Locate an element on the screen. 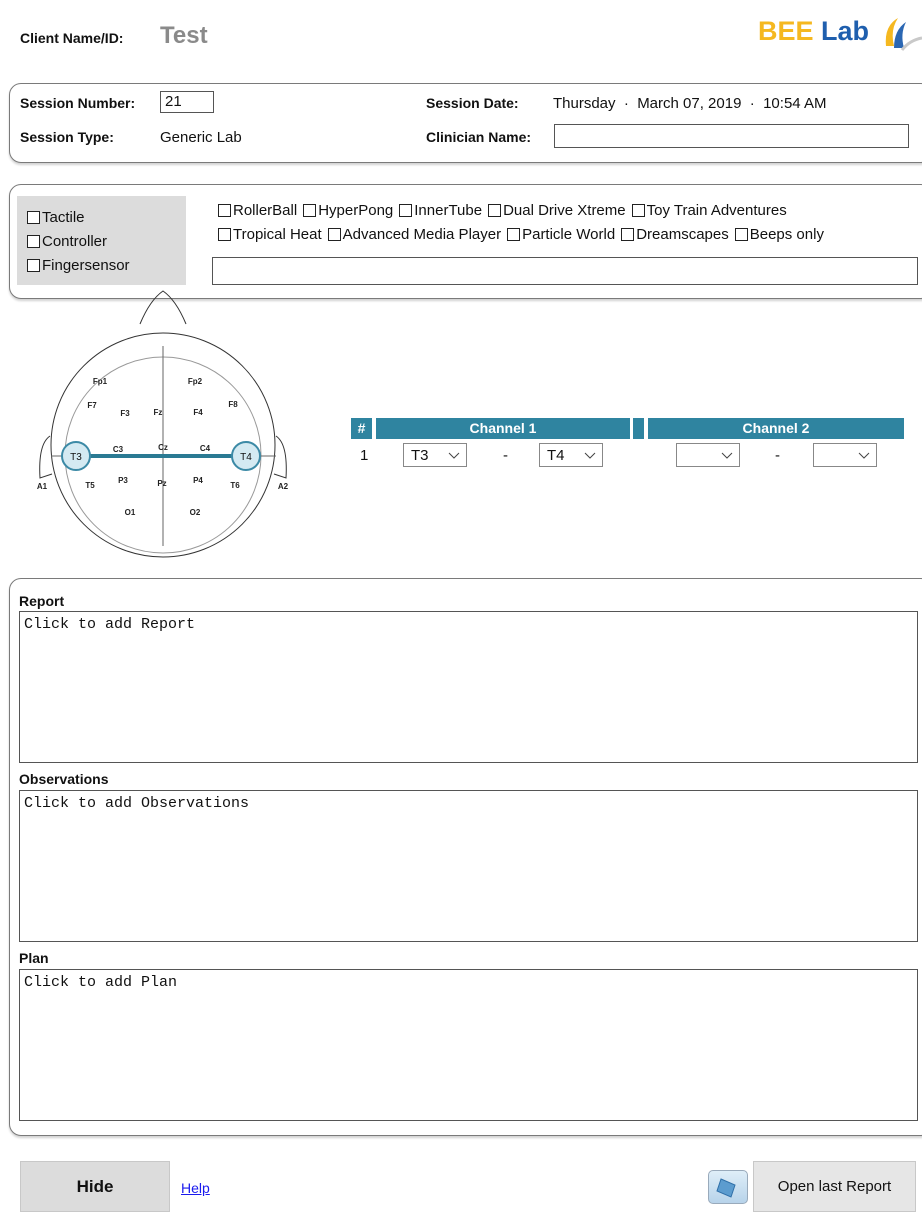  site-a1: A1 is located at coordinates (42, 486).